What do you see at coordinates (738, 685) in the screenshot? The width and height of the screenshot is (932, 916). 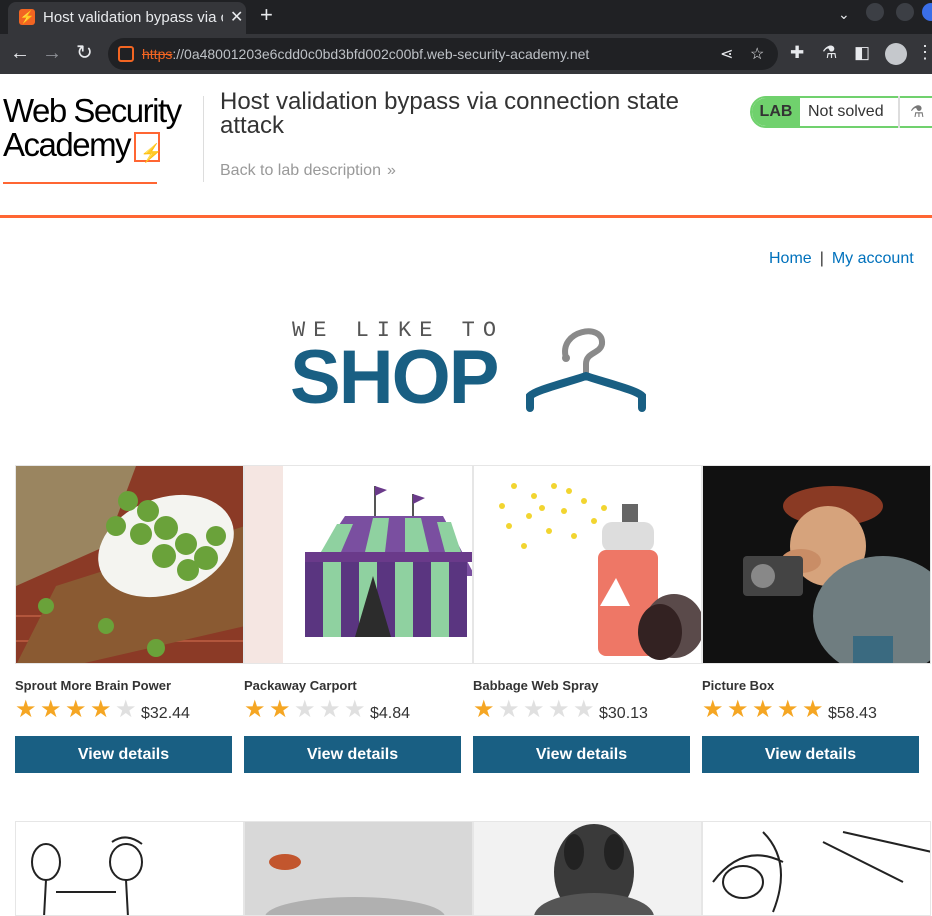 I see `product-name: Picture Box` at bounding box center [738, 685].